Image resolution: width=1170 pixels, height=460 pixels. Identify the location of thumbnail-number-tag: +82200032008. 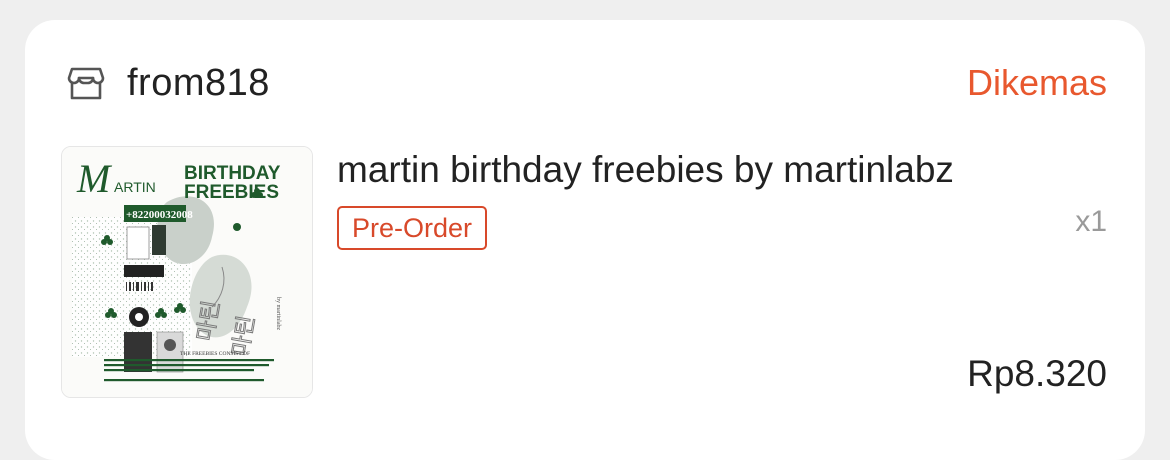
(159, 215).